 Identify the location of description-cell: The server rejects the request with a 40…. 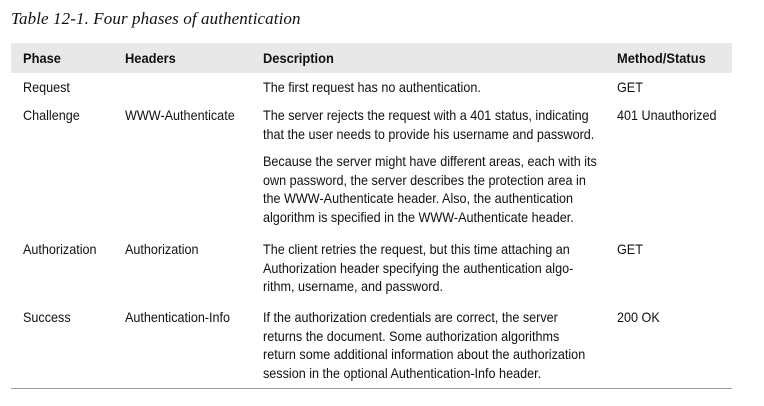
(443, 166).